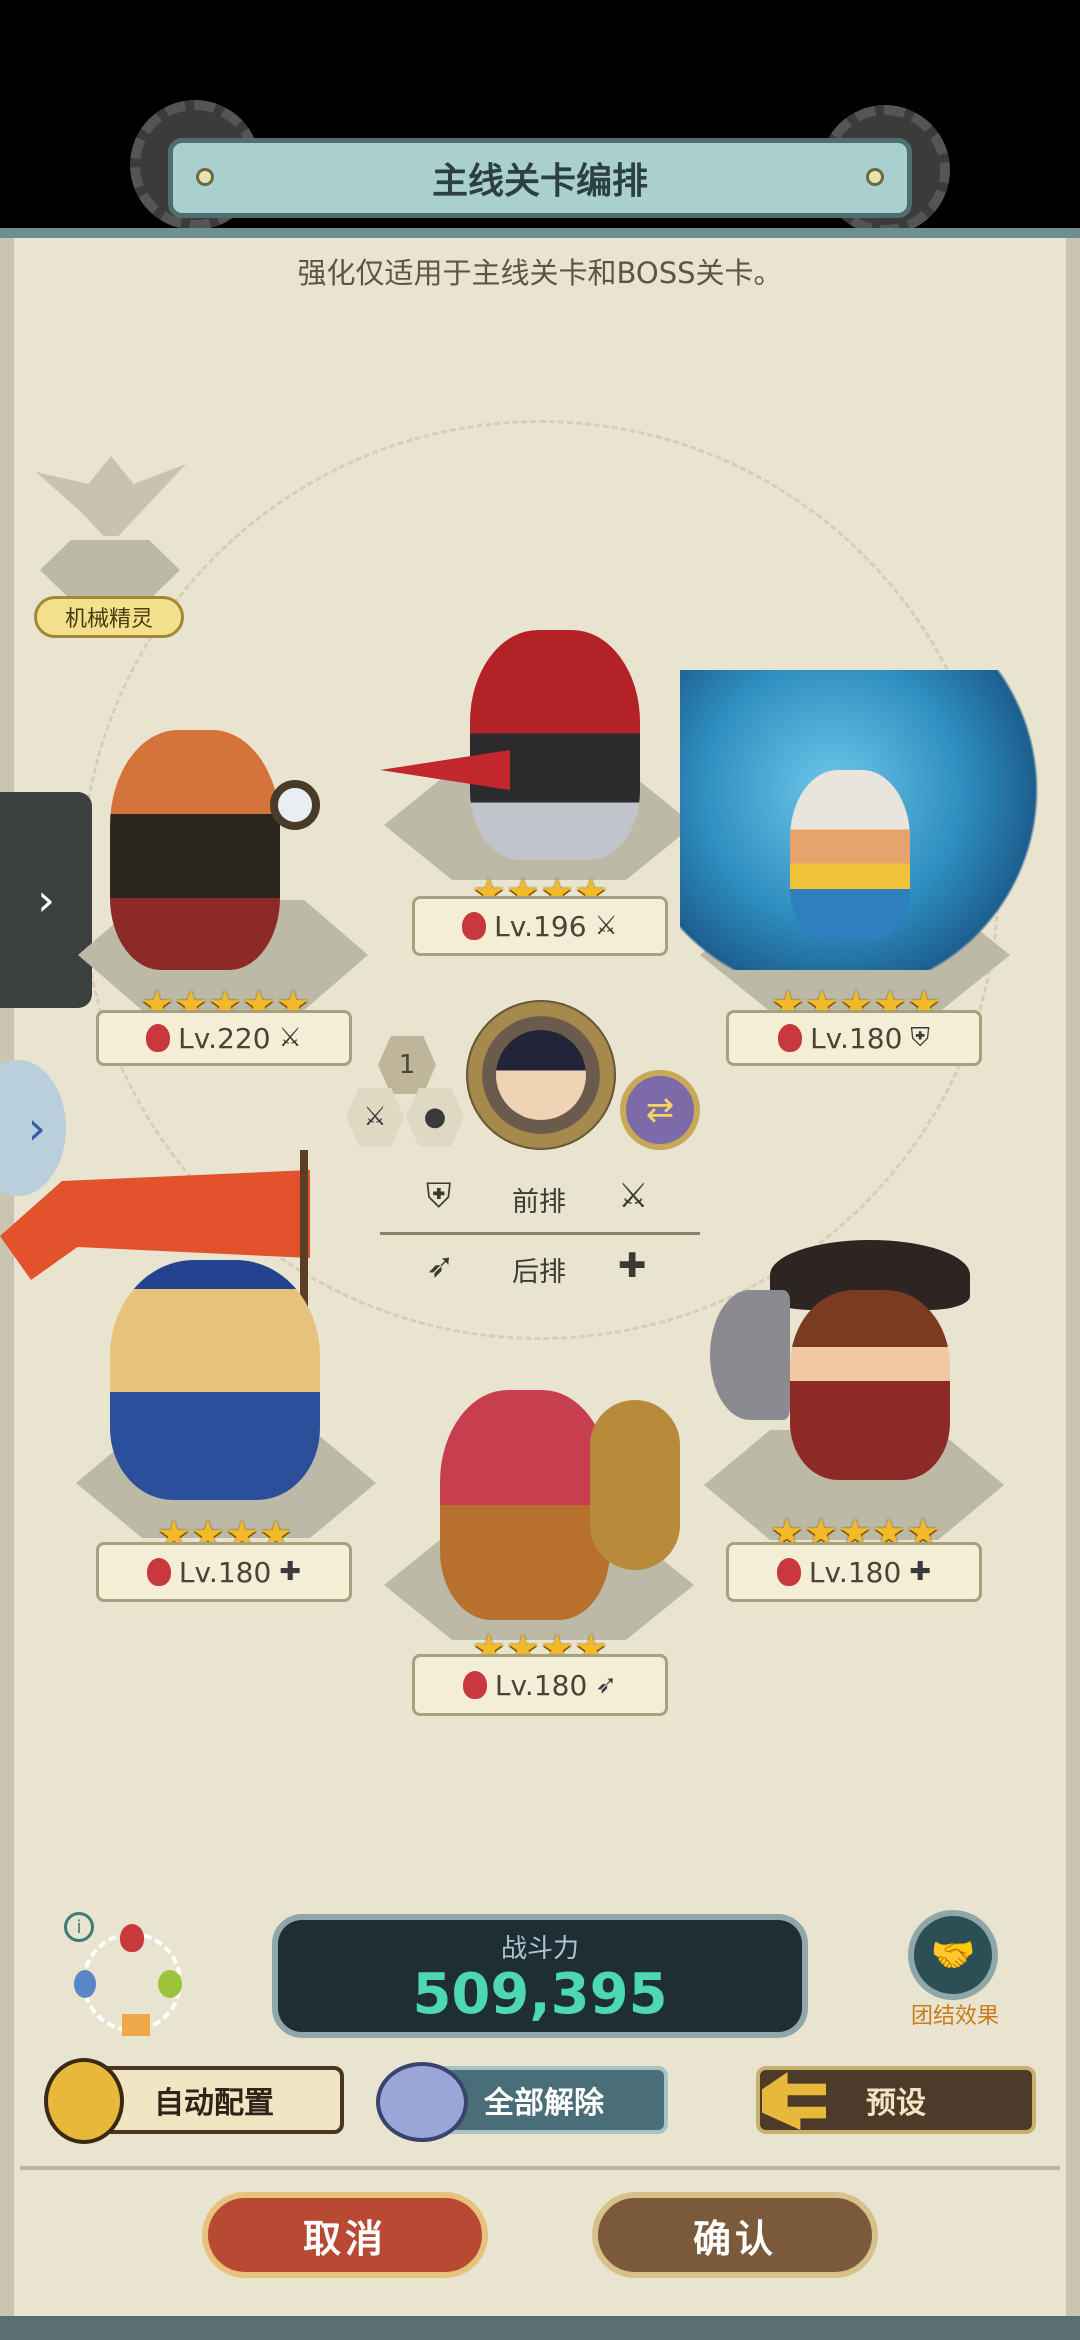 The width and height of the screenshot is (1080, 2340). I want to click on unlink-icon, so click(422, 2102).